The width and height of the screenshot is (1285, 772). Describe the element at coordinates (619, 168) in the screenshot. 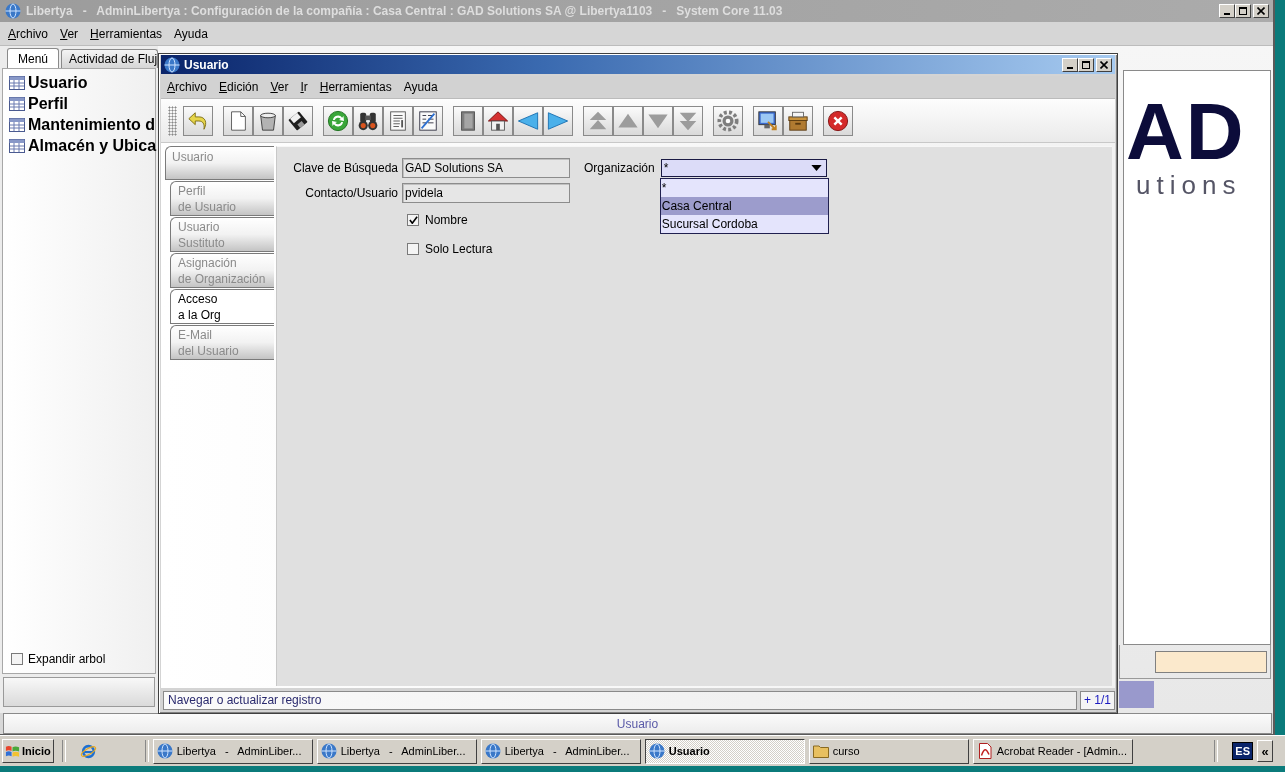

I see `field-label: Organización` at that location.